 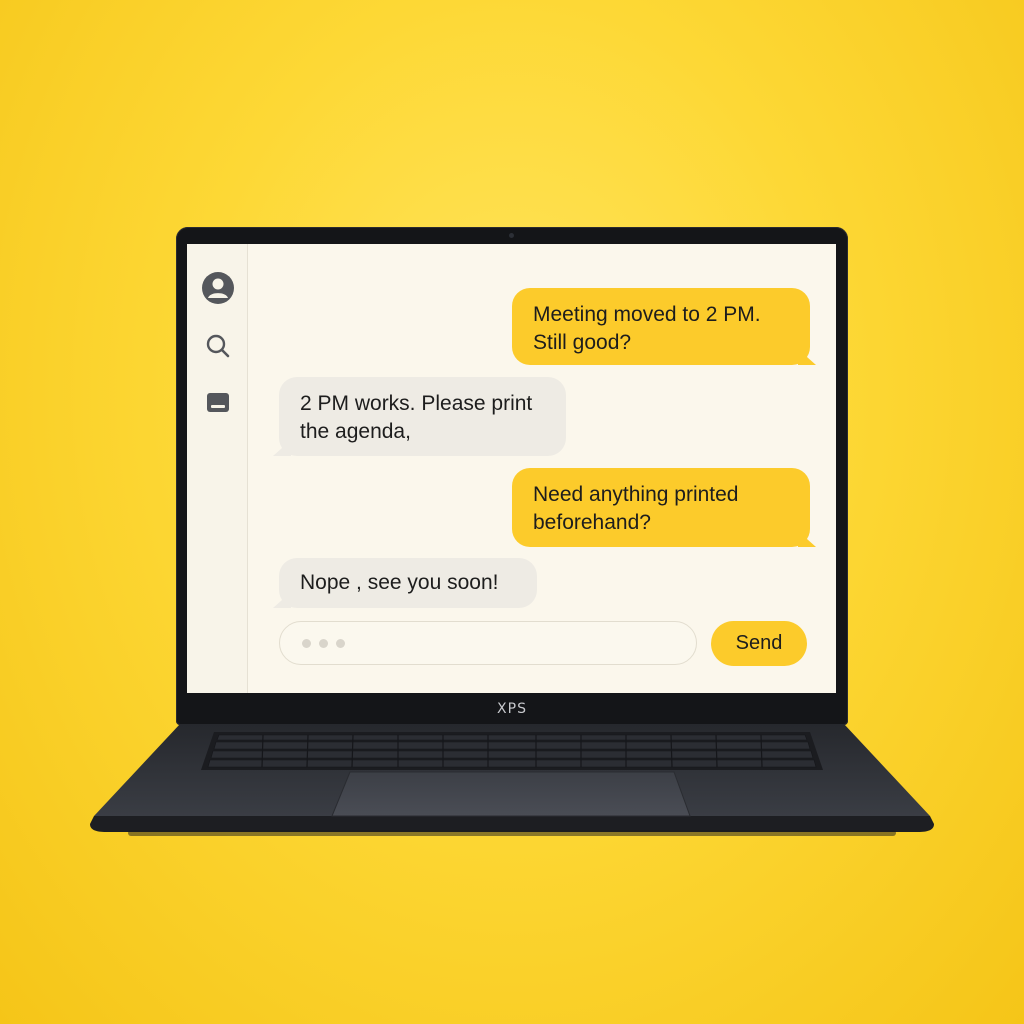 I want to click on typing-indicator-icon, so click(x=323, y=643).